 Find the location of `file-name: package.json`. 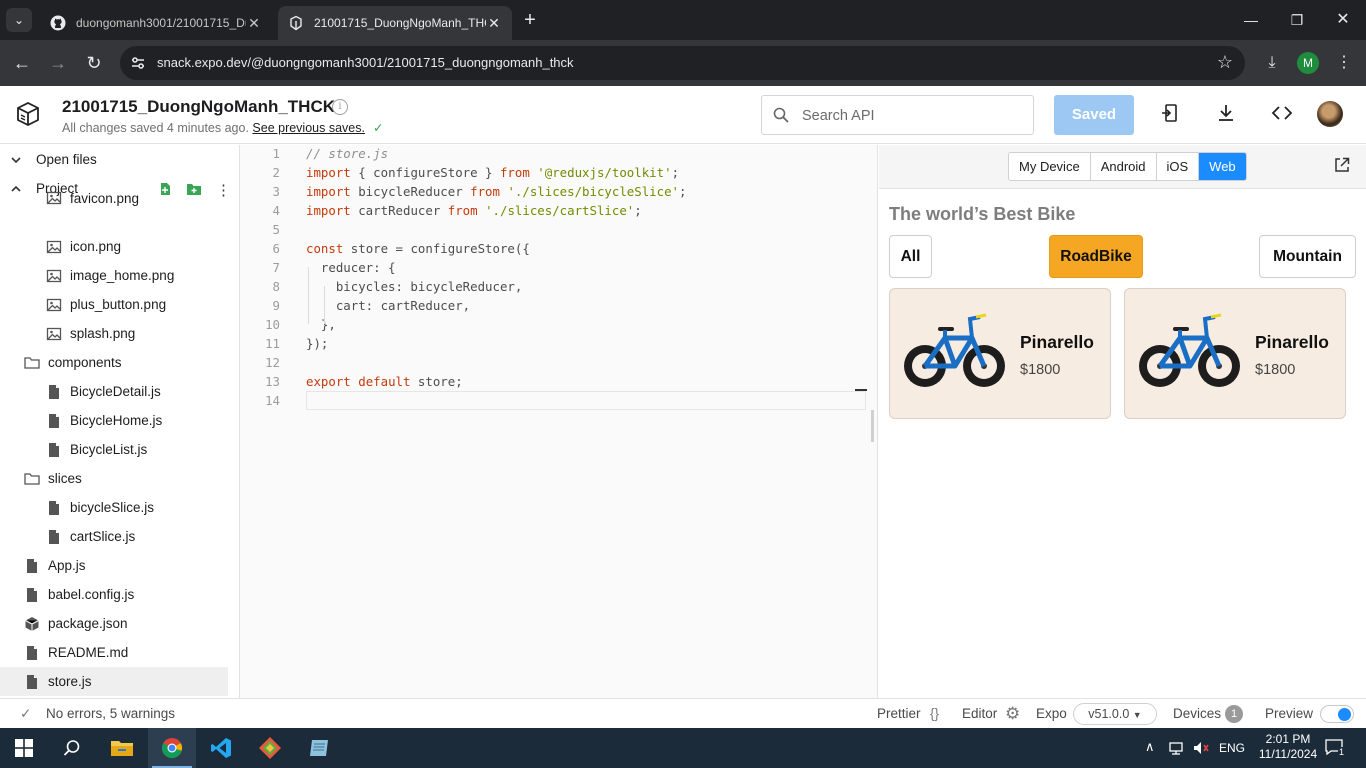

file-name: package.json is located at coordinates (88, 623).